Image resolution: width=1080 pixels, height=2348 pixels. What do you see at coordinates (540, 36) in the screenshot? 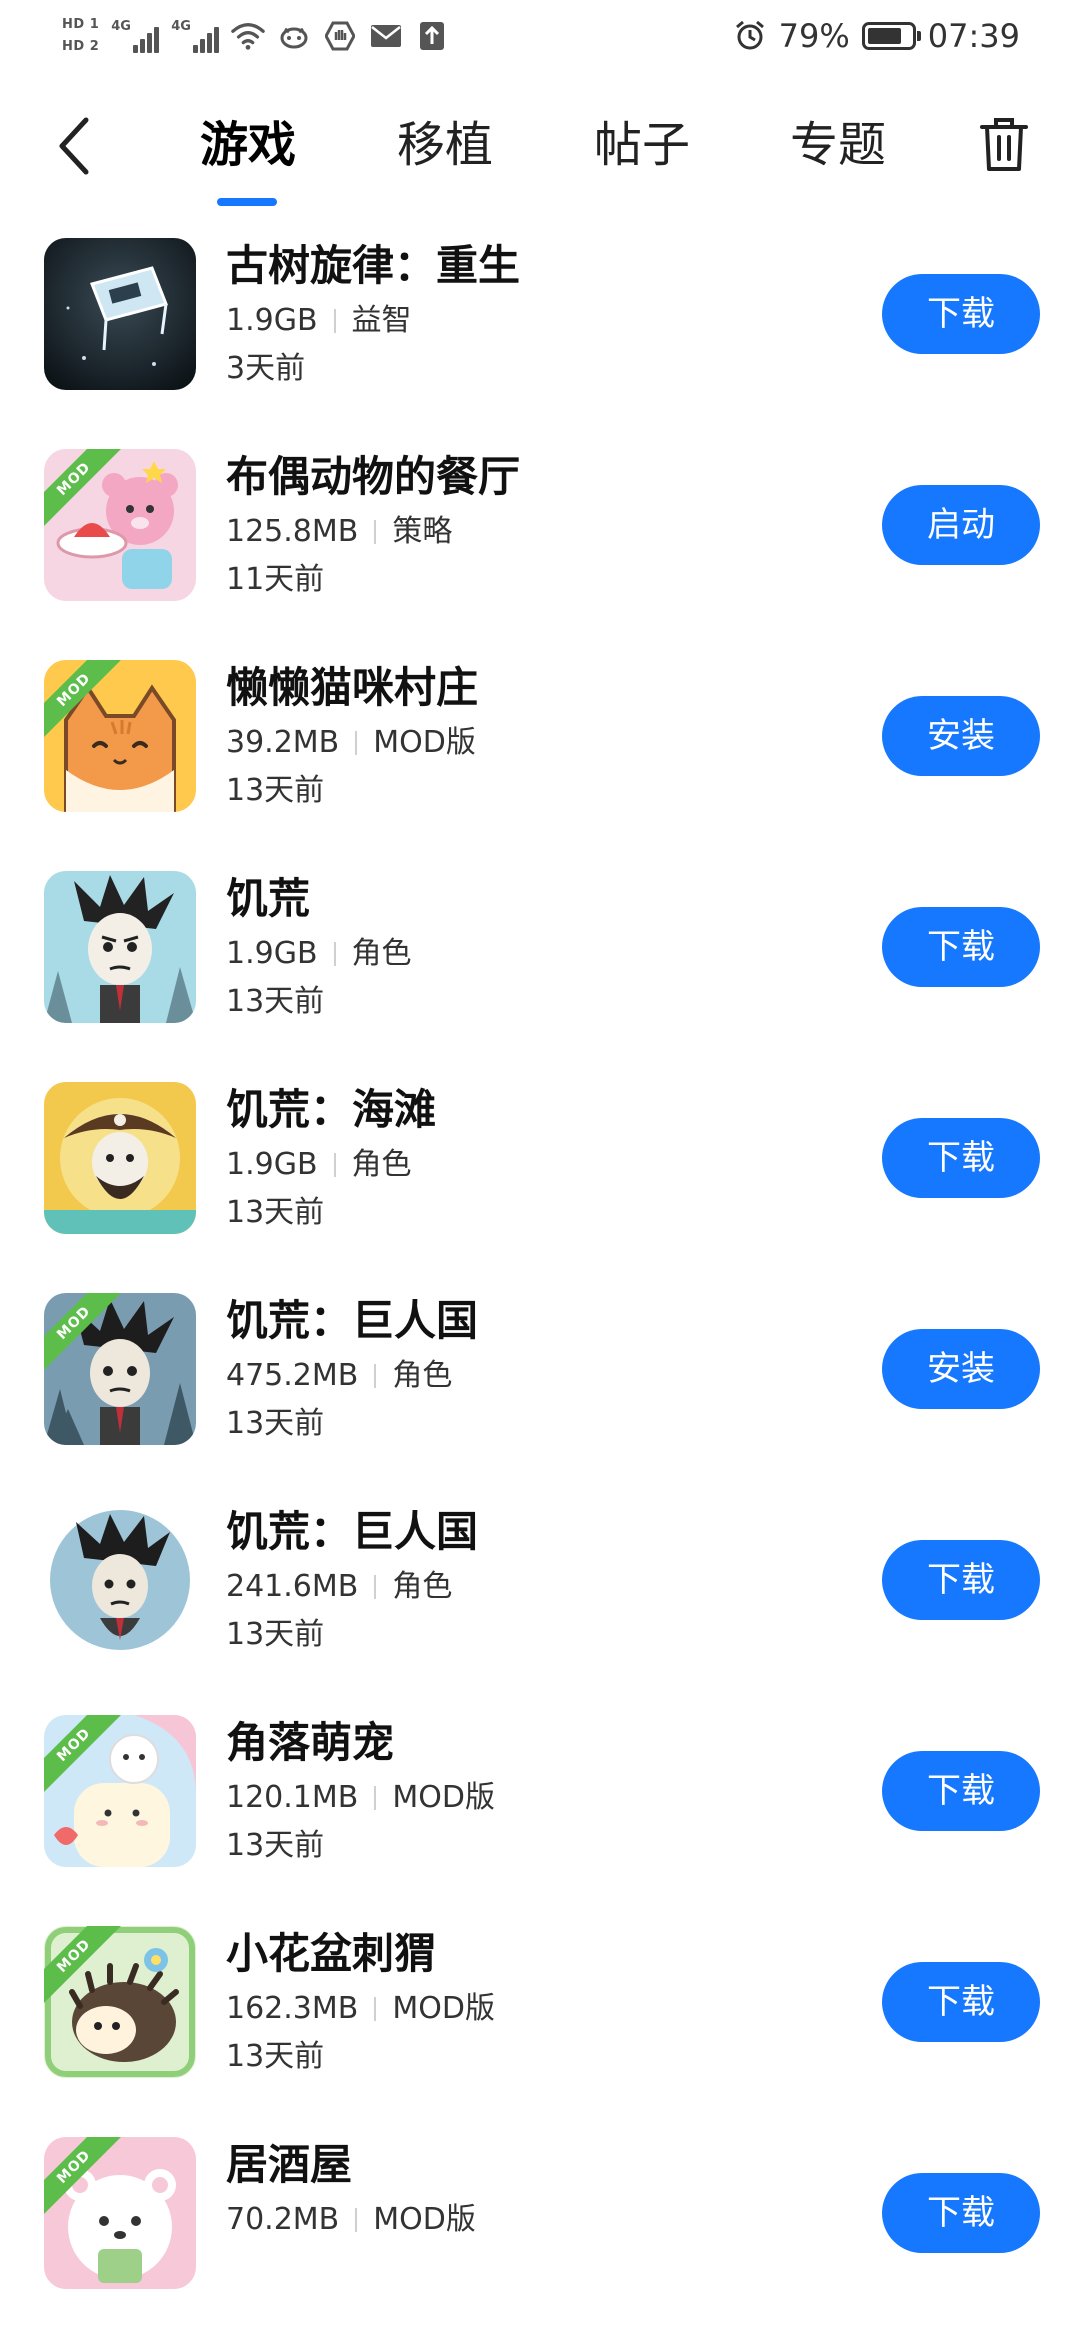
I see `status-bar: HD 1 HD 2 4G 4G 79% 07:39` at bounding box center [540, 36].